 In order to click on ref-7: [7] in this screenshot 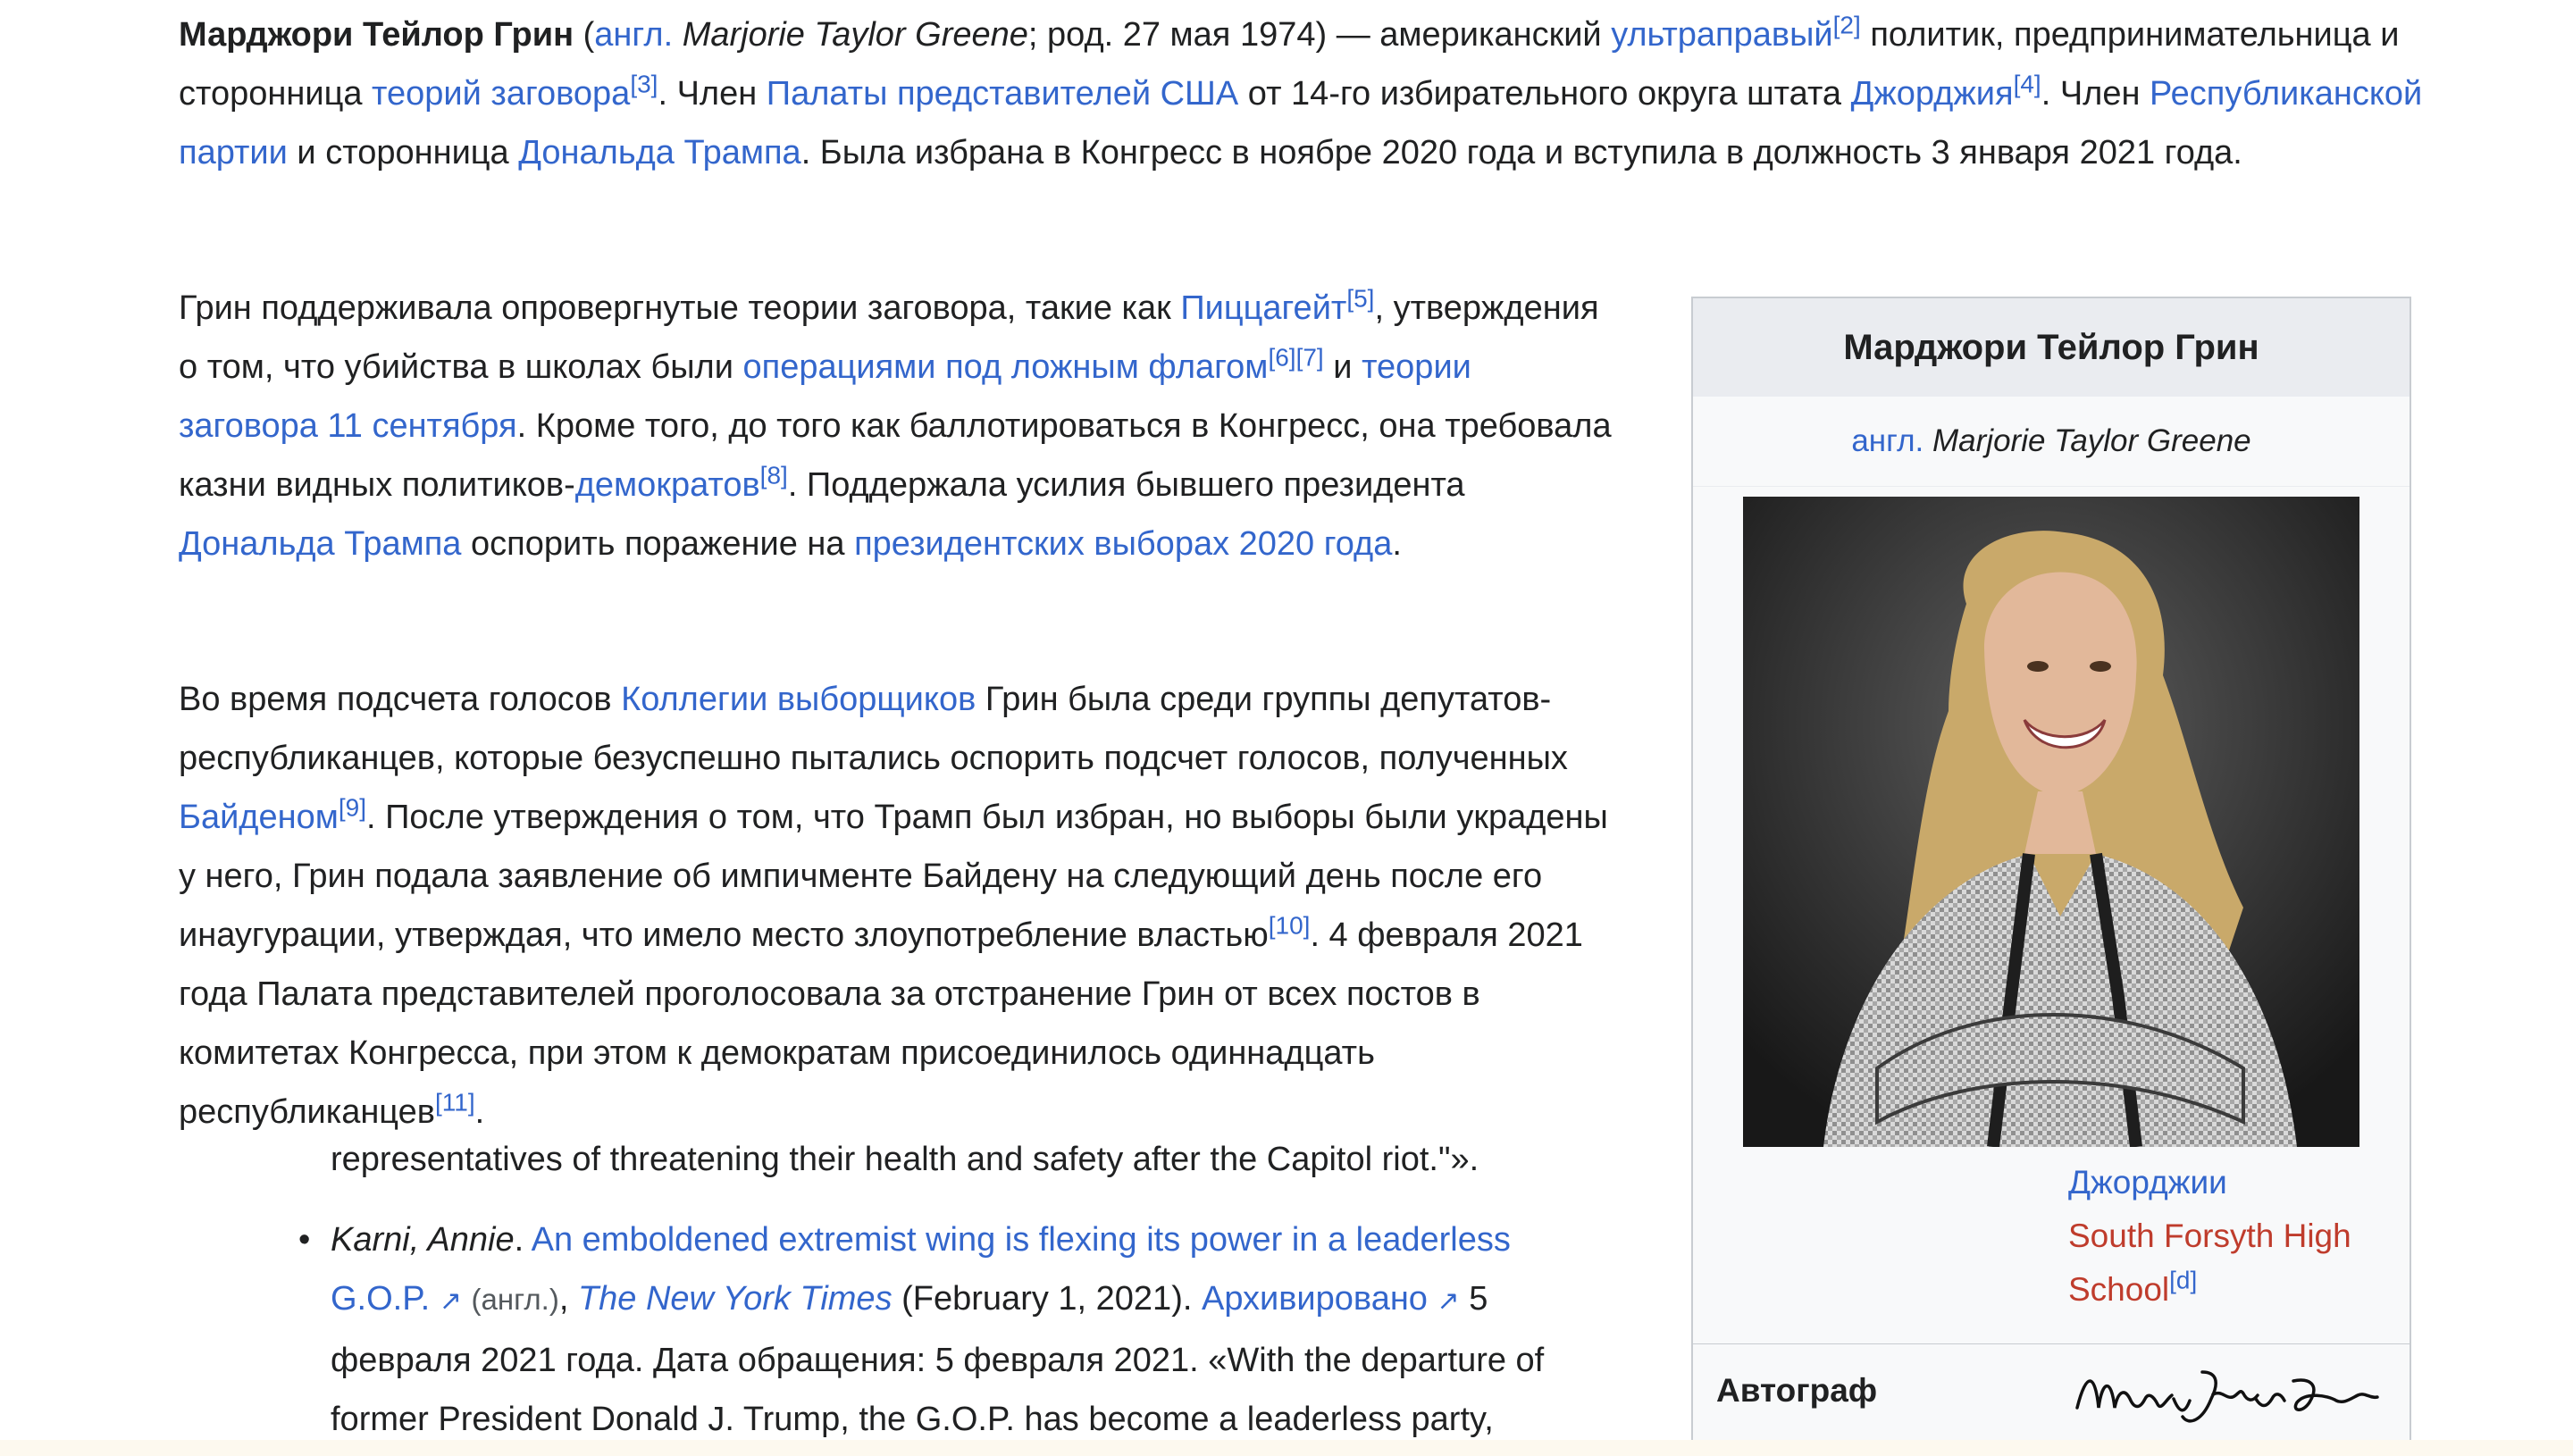, I will do `click(1310, 357)`.